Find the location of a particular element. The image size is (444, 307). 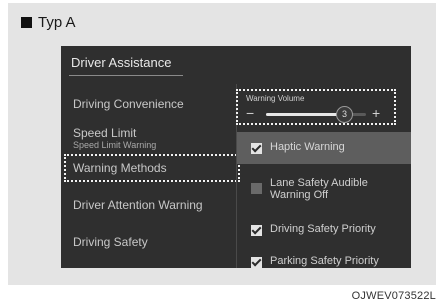

warning-volume-control: Warning Volume − 3 + is located at coordinates (316, 107).